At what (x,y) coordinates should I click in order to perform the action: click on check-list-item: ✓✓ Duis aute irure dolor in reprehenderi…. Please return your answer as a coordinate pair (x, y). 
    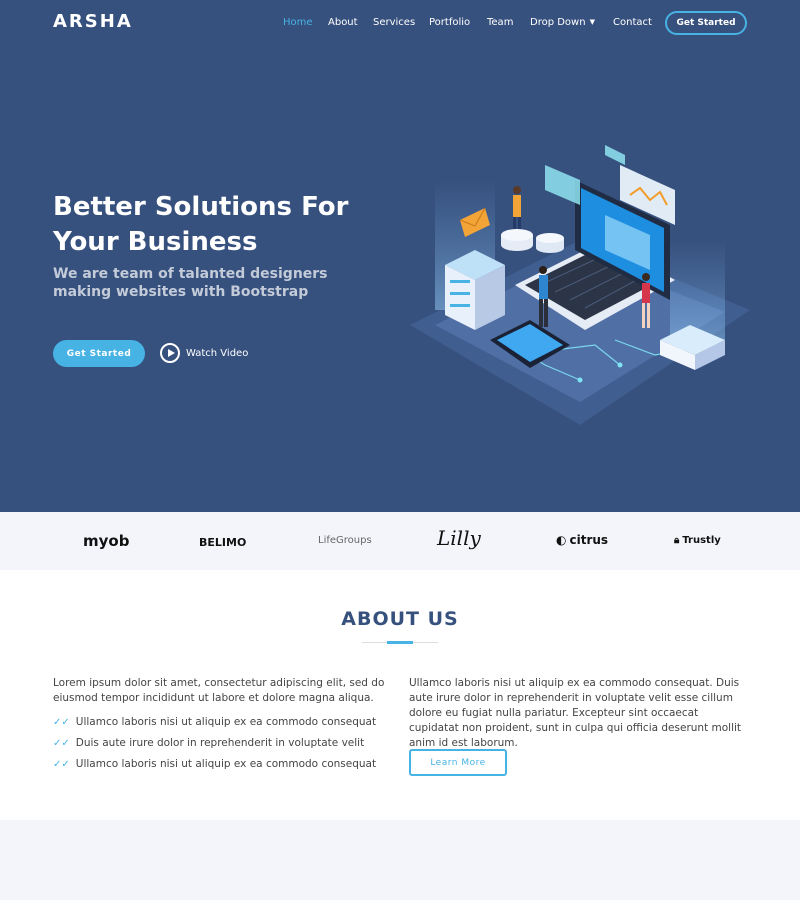
    Looking at the image, I should click on (209, 743).